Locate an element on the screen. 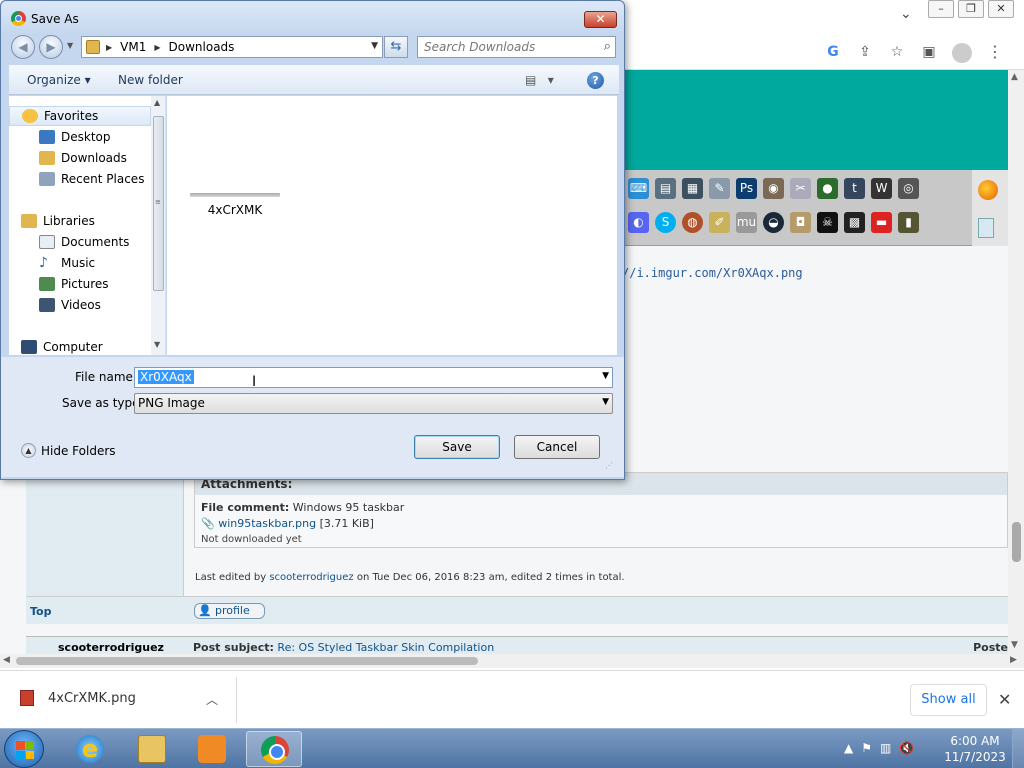 The width and height of the screenshot is (1024, 768). ball-icon: ◍ is located at coordinates (692, 222).